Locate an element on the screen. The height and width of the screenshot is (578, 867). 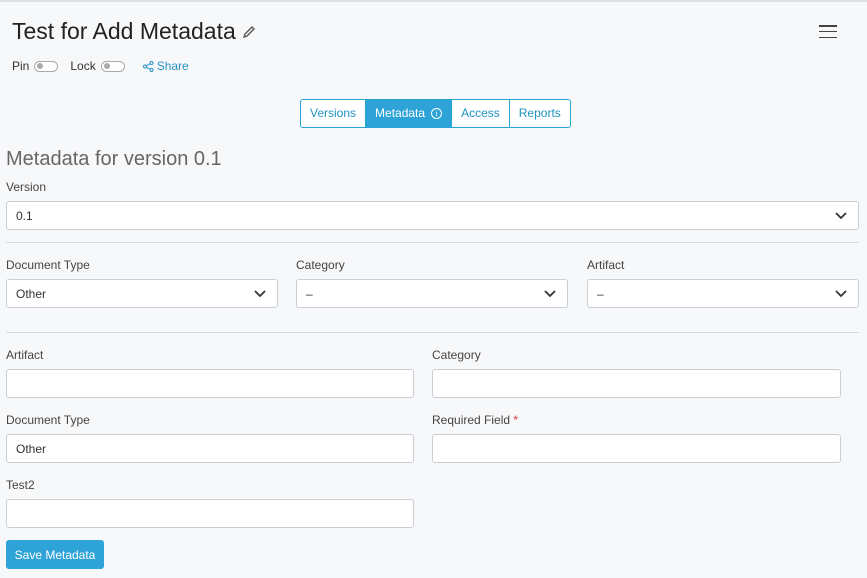
tab-versions-label: Versions is located at coordinates (333, 113).